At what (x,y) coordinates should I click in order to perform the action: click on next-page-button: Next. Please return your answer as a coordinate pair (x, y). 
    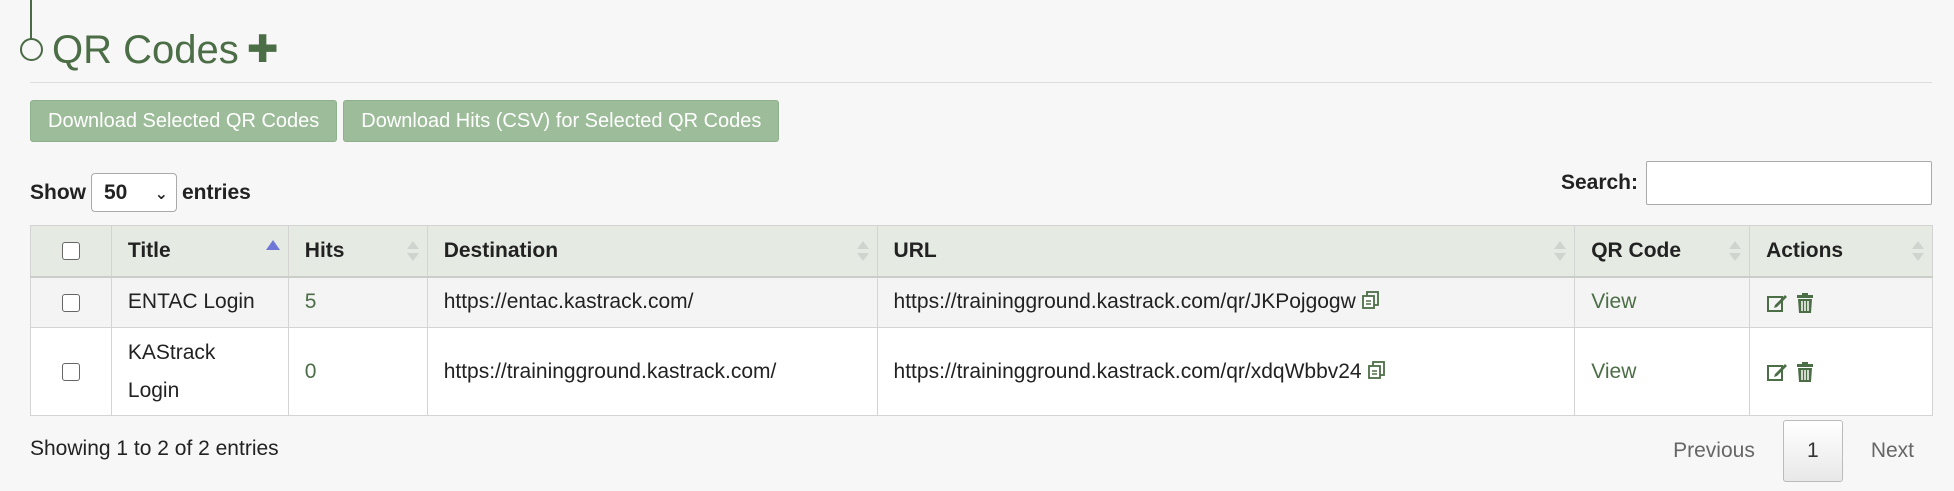
    Looking at the image, I should click on (1892, 451).